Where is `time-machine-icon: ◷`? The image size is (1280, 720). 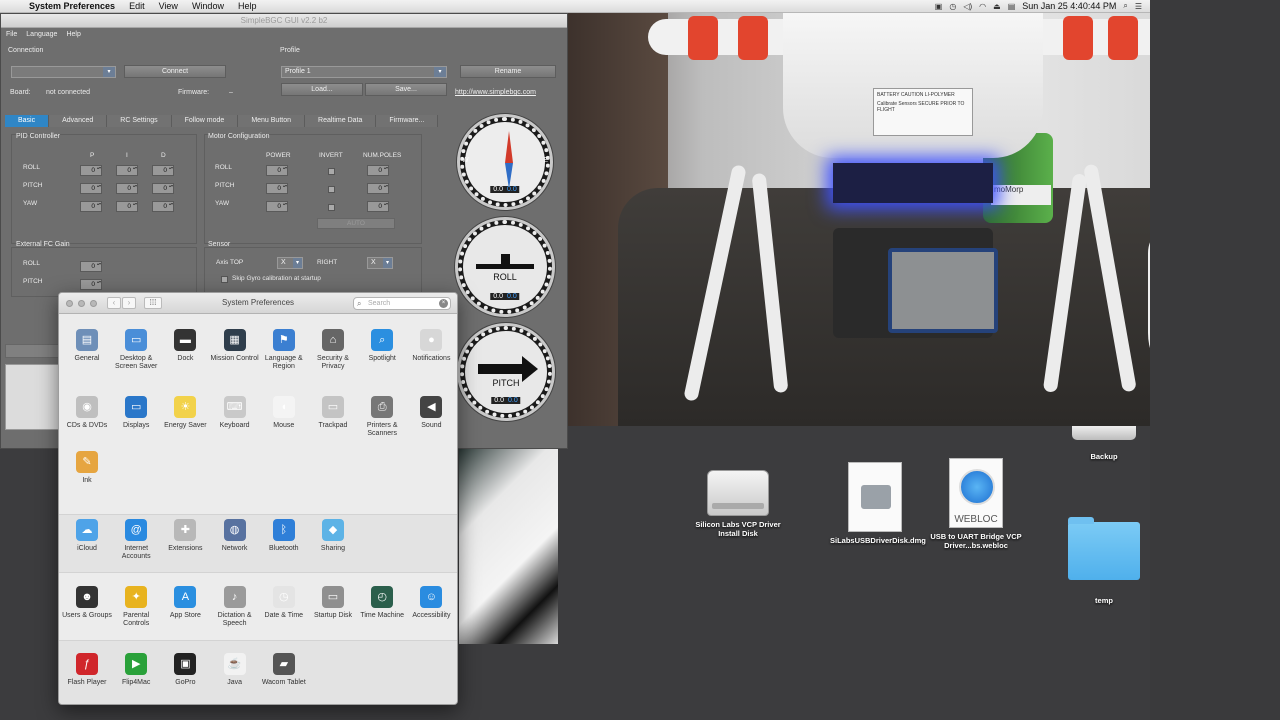
time-machine-icon: ◷ is located at coordinates (952, 6).